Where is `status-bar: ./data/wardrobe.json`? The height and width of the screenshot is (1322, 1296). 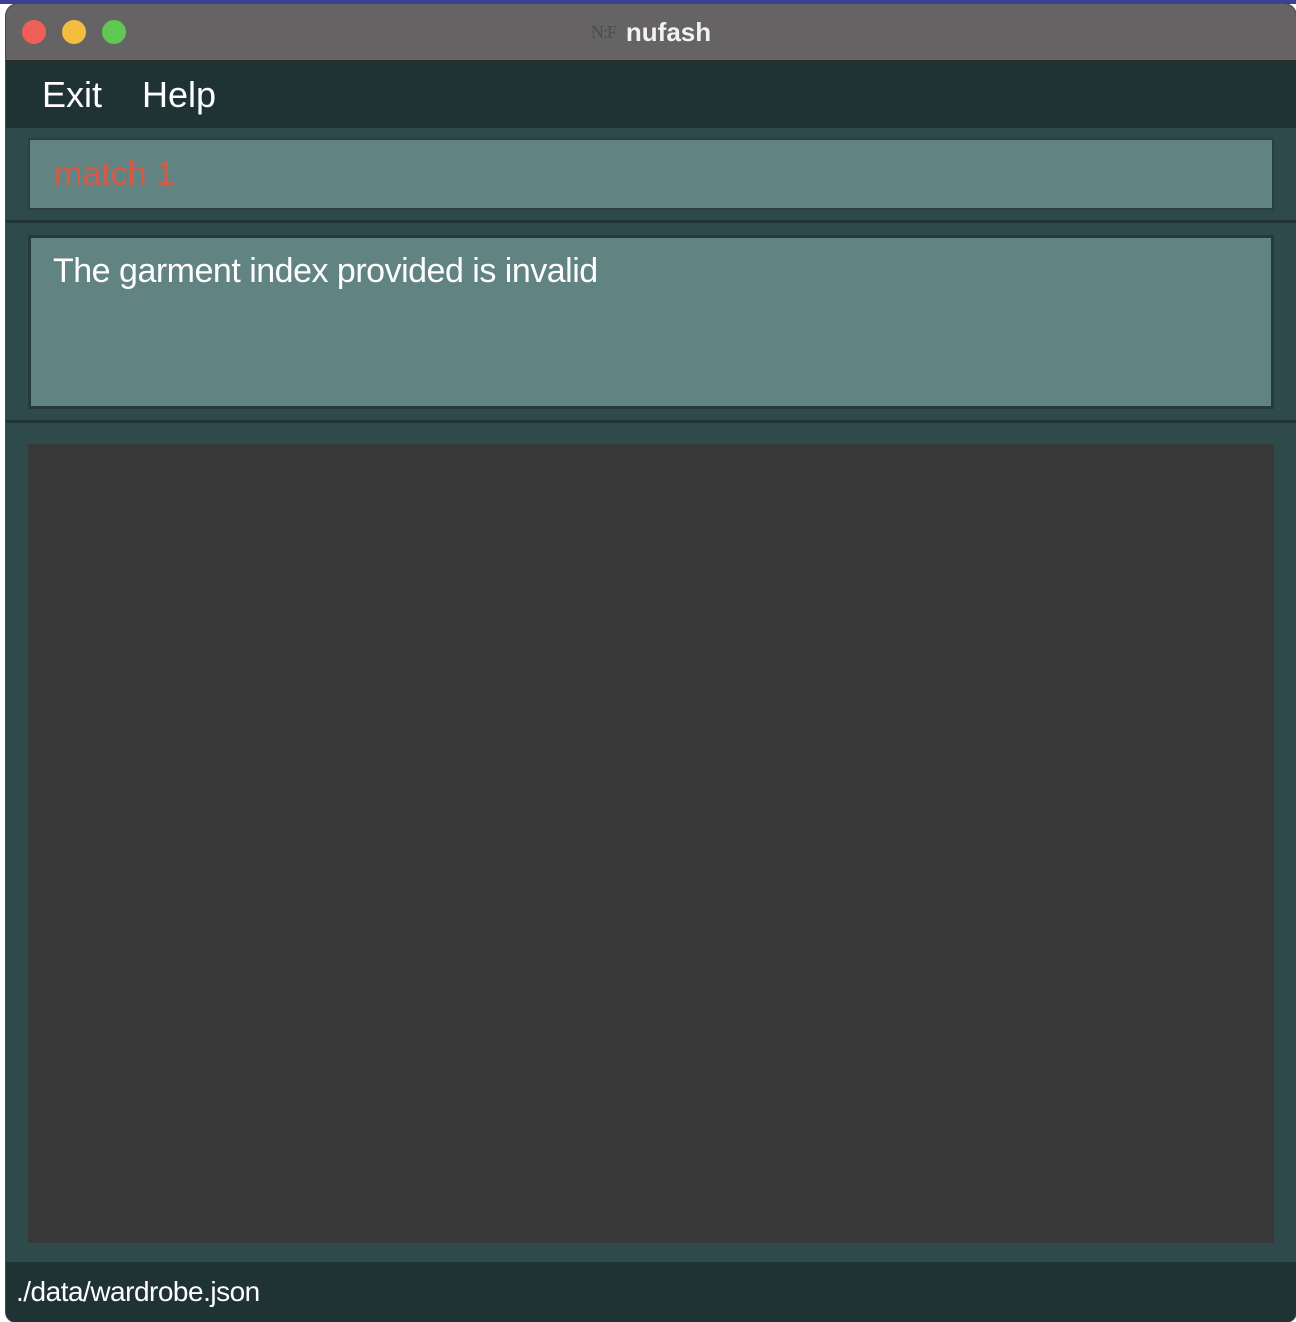
status-bar: ./data/wardrobe.json is located at coordinates (651, 1292).